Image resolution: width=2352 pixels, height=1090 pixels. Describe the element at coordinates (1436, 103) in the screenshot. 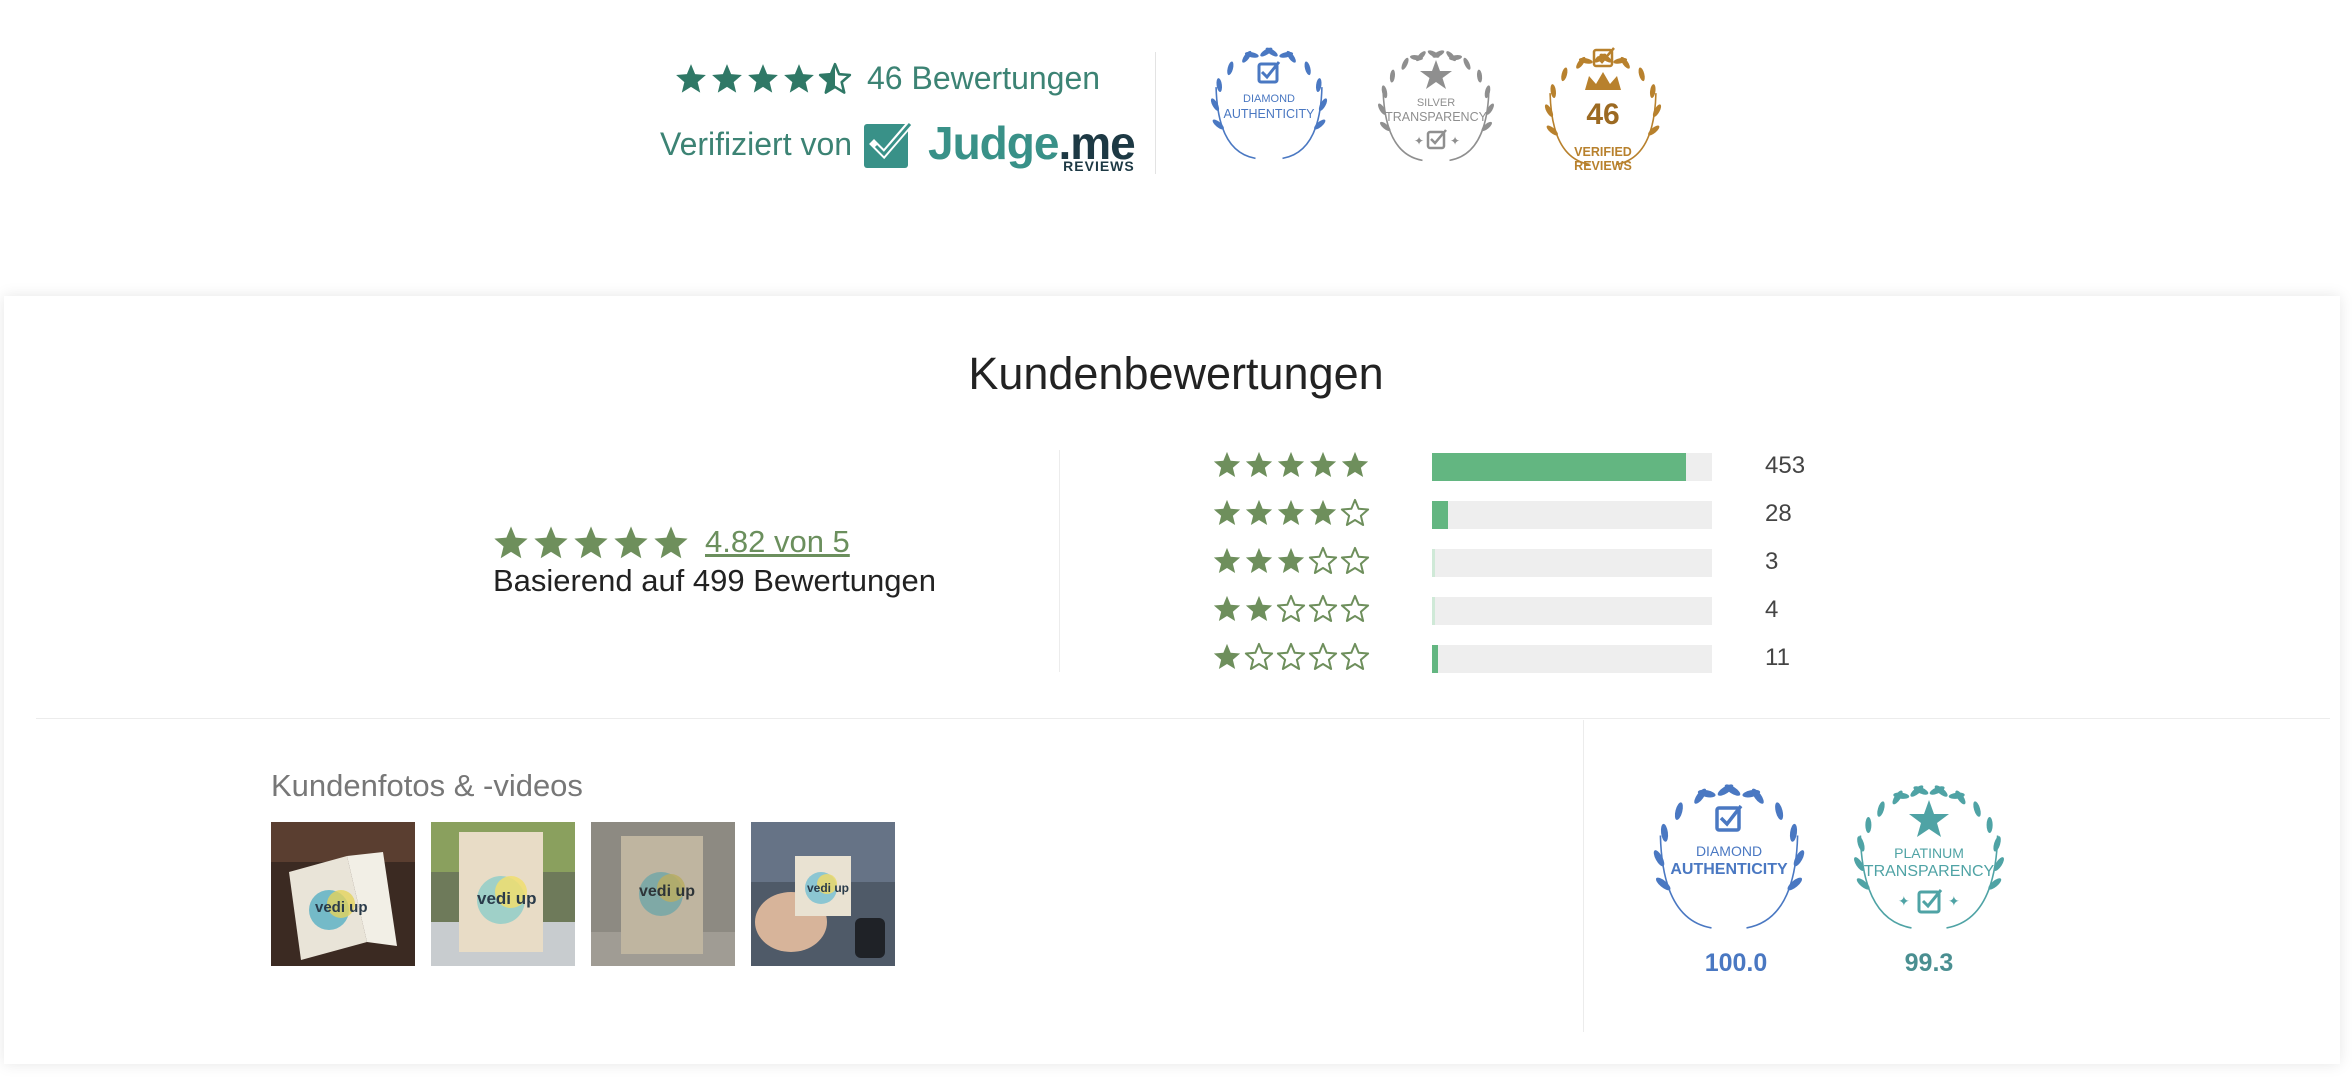

I see `svg-text: SILVER` at that location.